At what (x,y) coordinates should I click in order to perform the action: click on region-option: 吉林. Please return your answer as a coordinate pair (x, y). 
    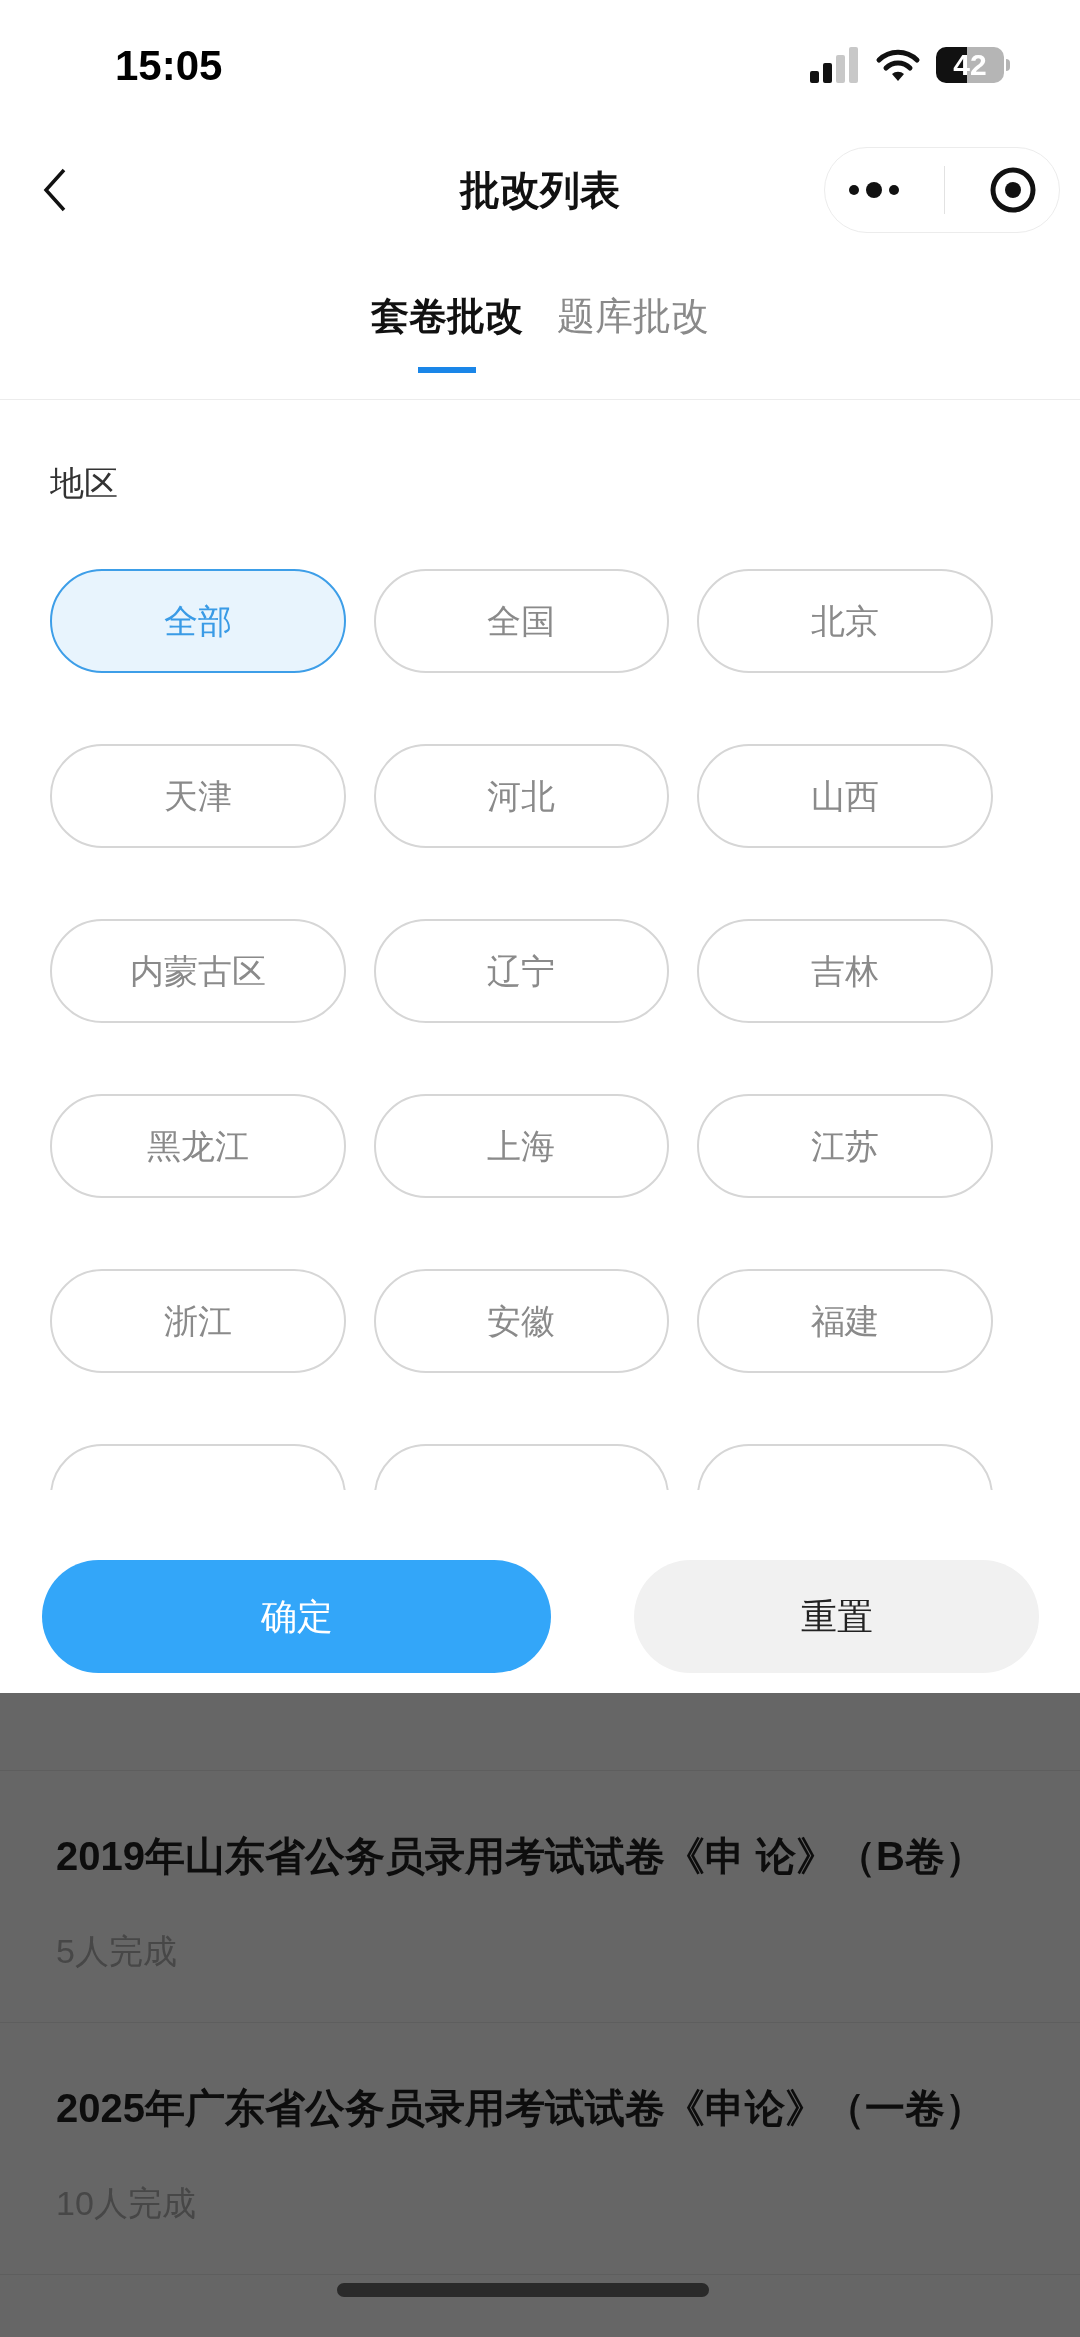
    Looking at the image, I should click on (845, 971).